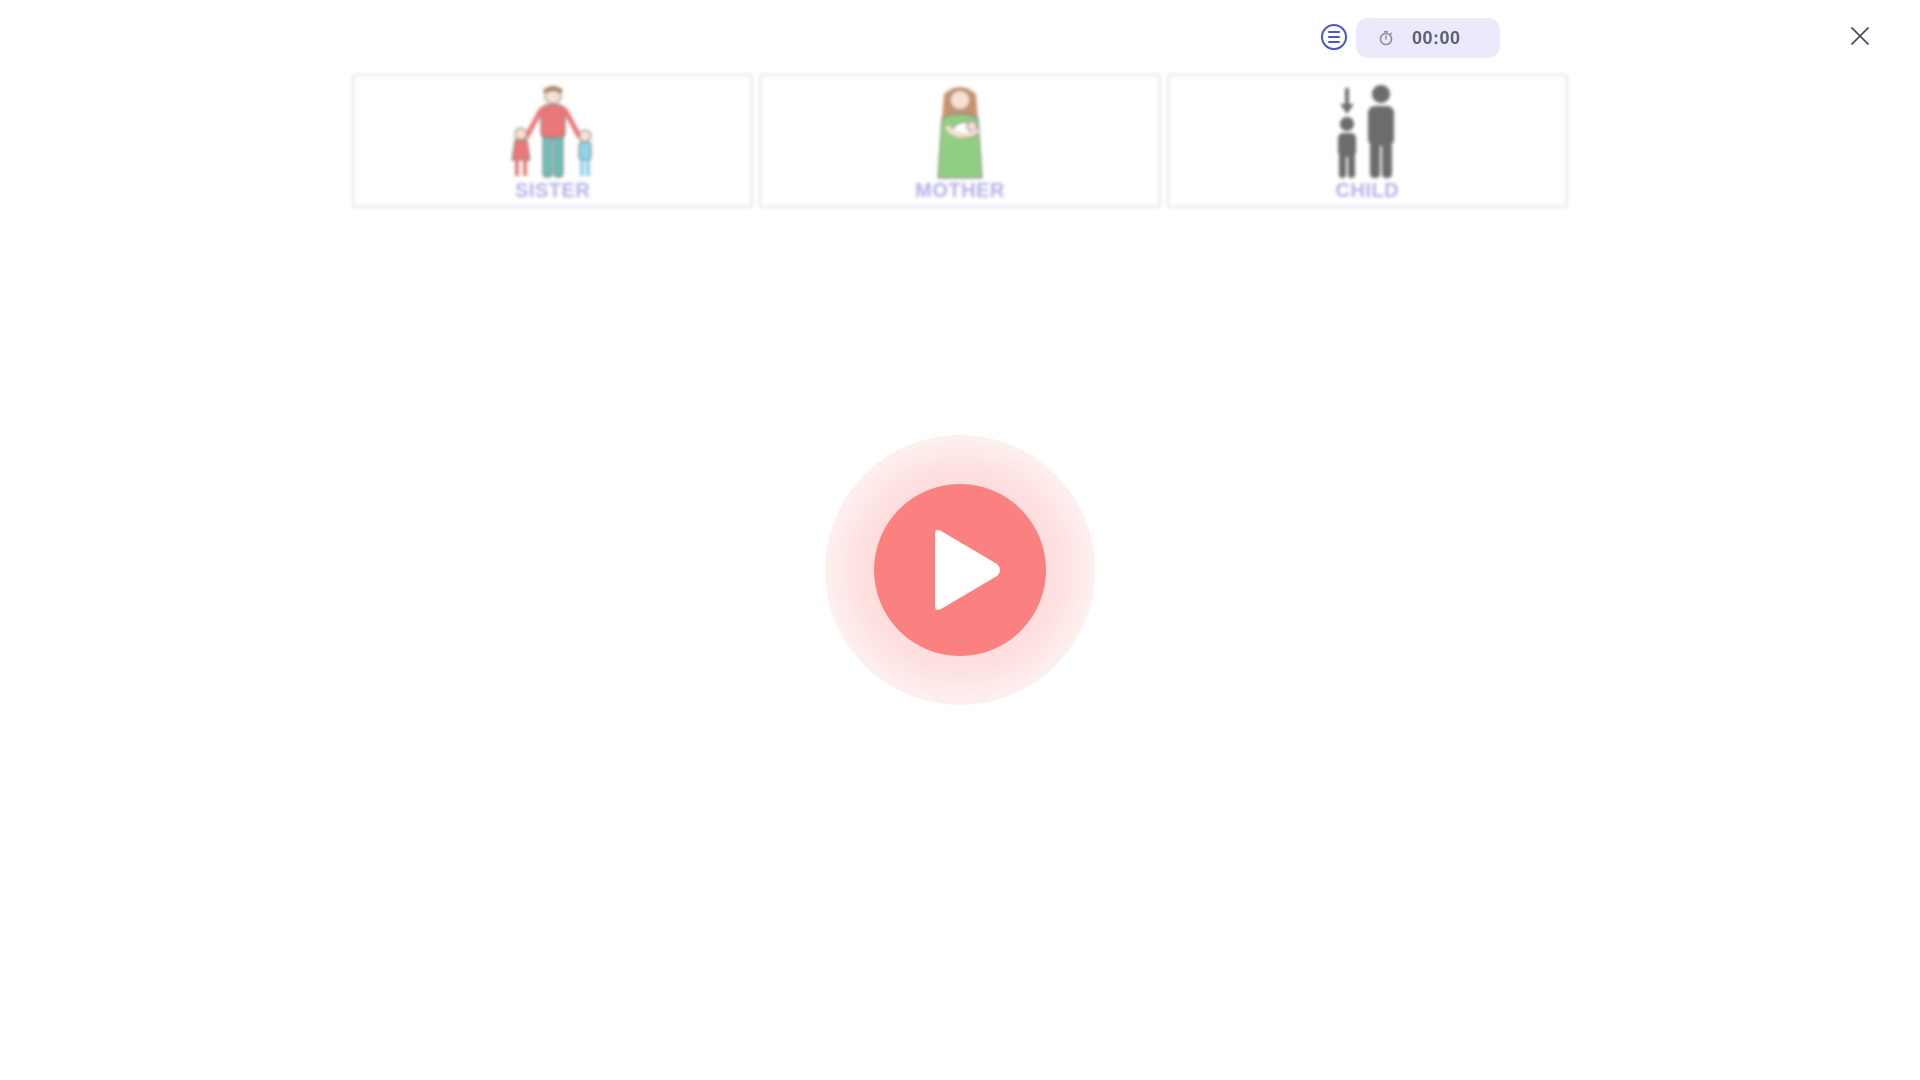  I want to click on card-label: MOTHER, so click(960, 191).